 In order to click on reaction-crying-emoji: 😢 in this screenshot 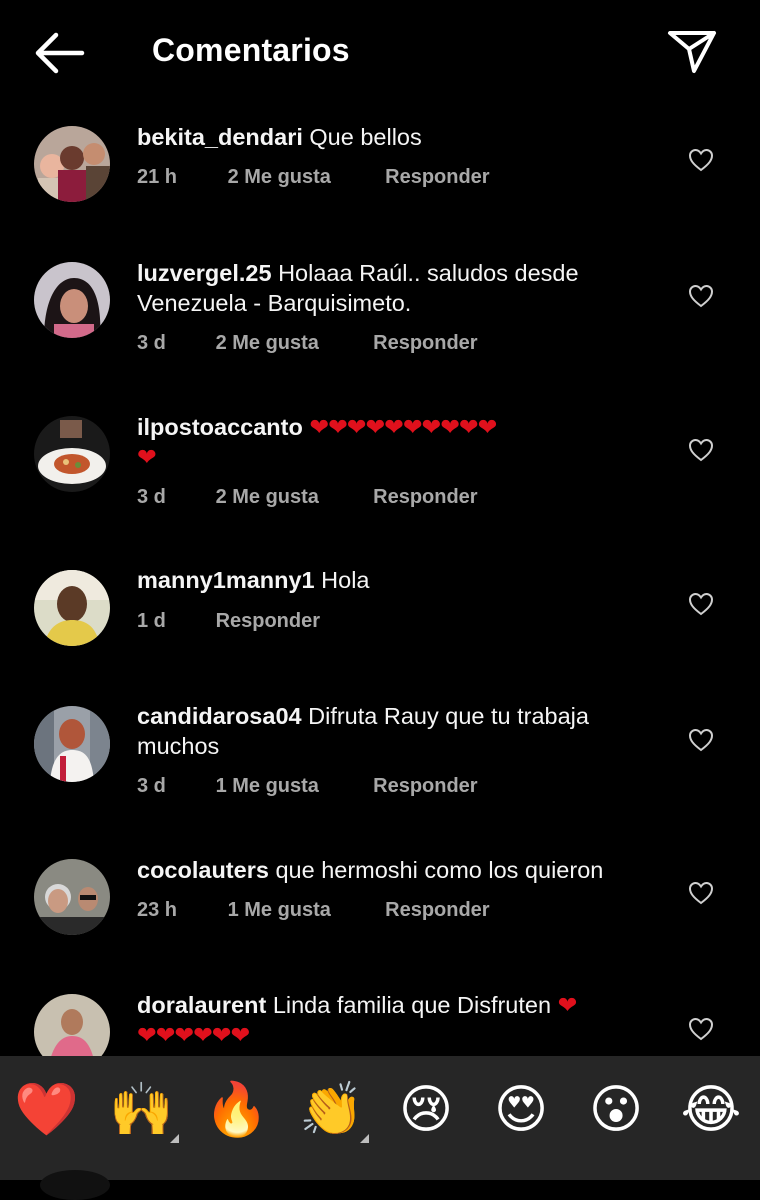, I will do `click(426, 1110)`.